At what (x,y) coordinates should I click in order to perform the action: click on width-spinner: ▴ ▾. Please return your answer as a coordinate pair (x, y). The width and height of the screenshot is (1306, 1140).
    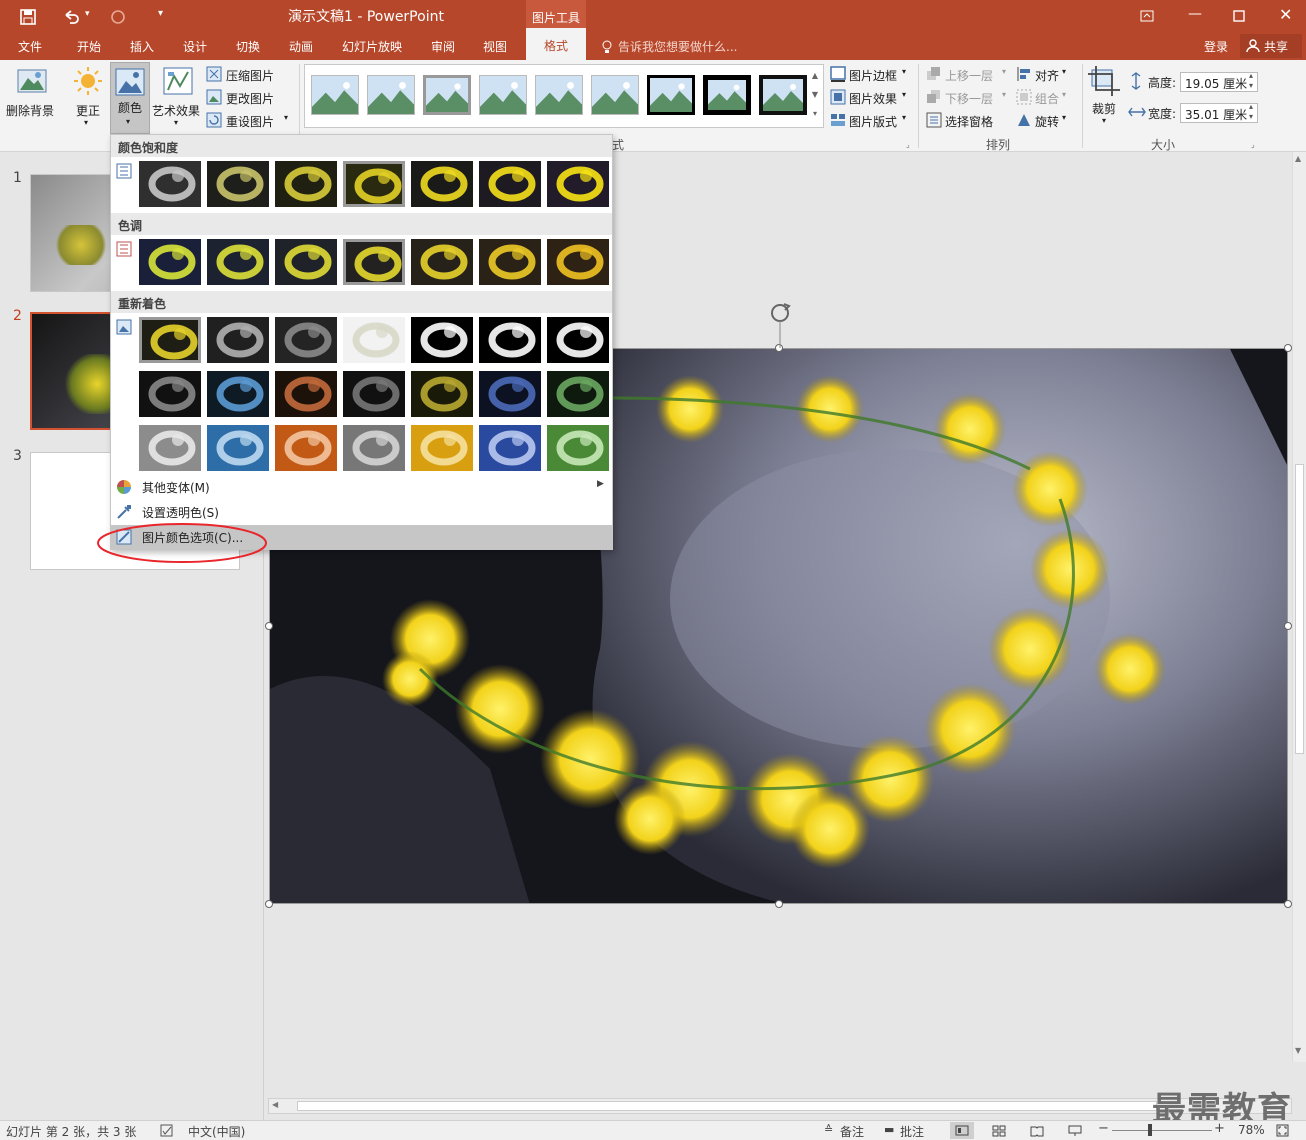
    Looking at the image, I should click on (1251, 112).